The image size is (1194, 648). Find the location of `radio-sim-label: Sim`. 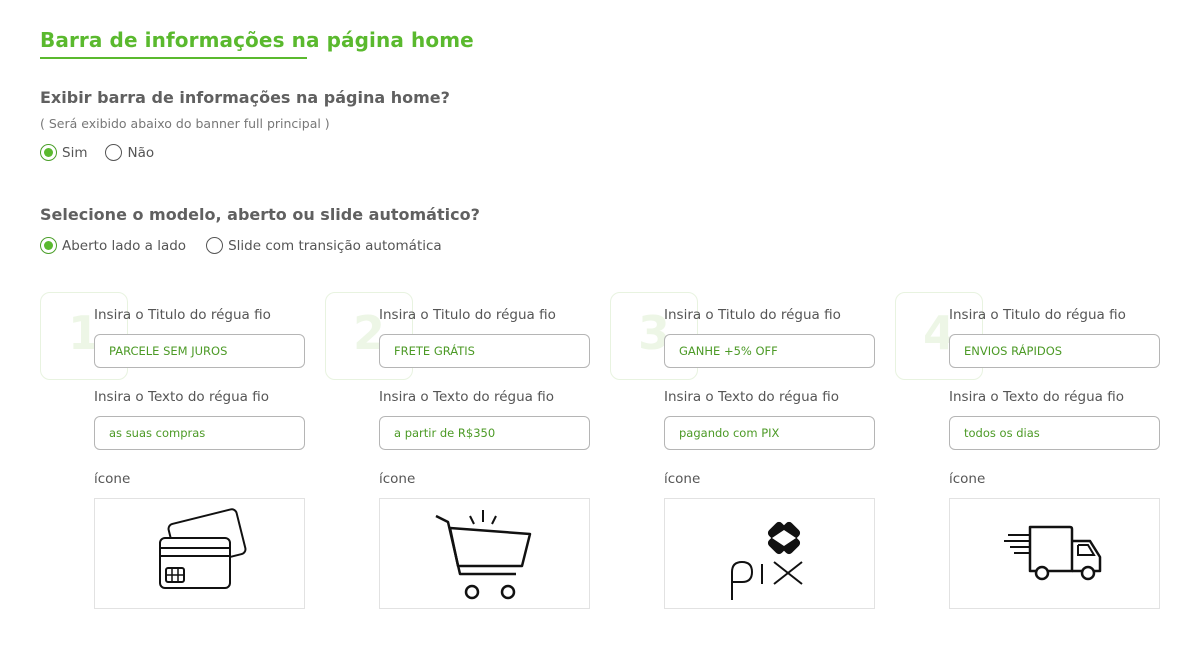

radio-sim-label: Sim is located at coordinates (75, 152).